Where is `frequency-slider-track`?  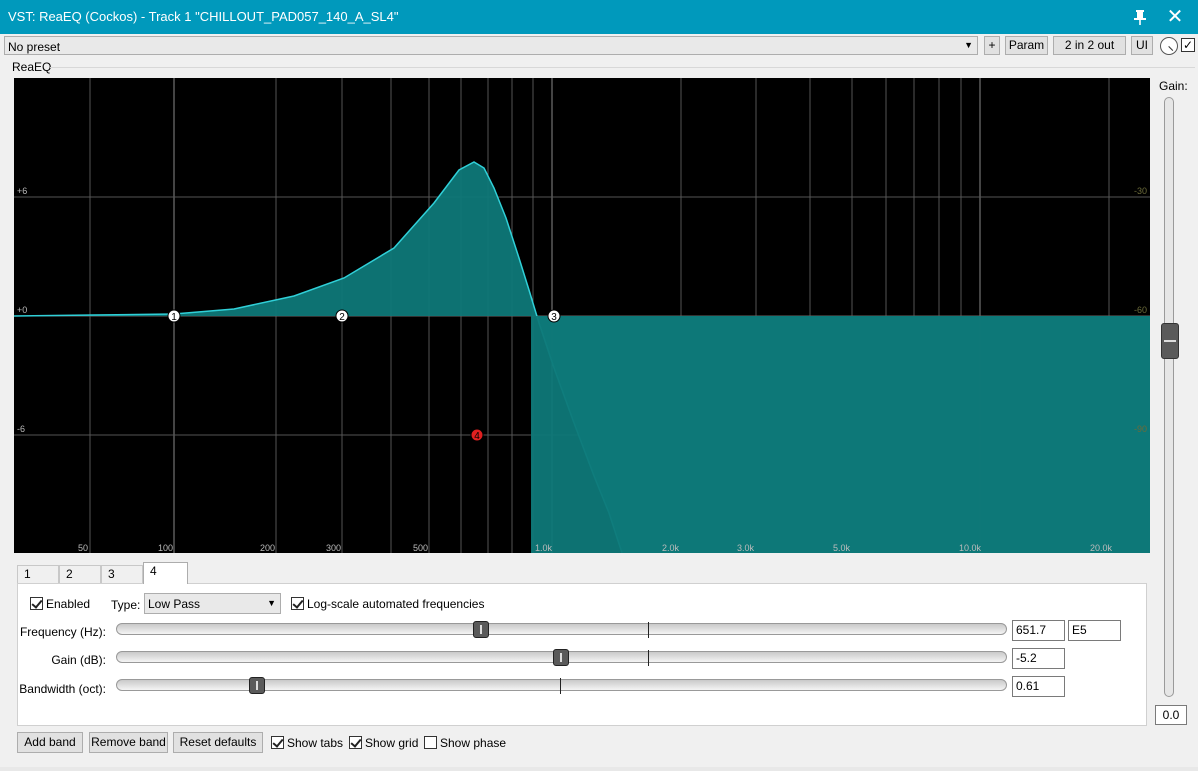 frequency-slider-track is located at coordinates (561, 629).